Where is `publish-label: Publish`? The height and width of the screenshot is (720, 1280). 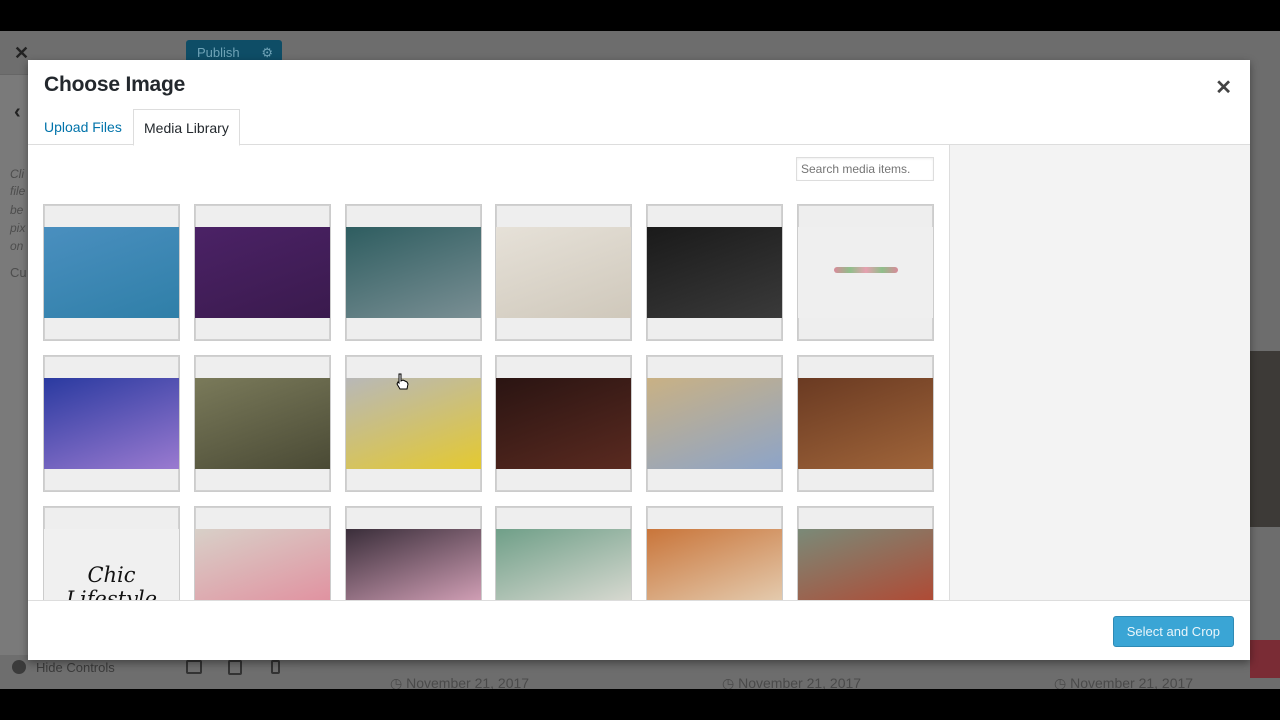
publish-label: Publish is located at coordinates (218, 52).